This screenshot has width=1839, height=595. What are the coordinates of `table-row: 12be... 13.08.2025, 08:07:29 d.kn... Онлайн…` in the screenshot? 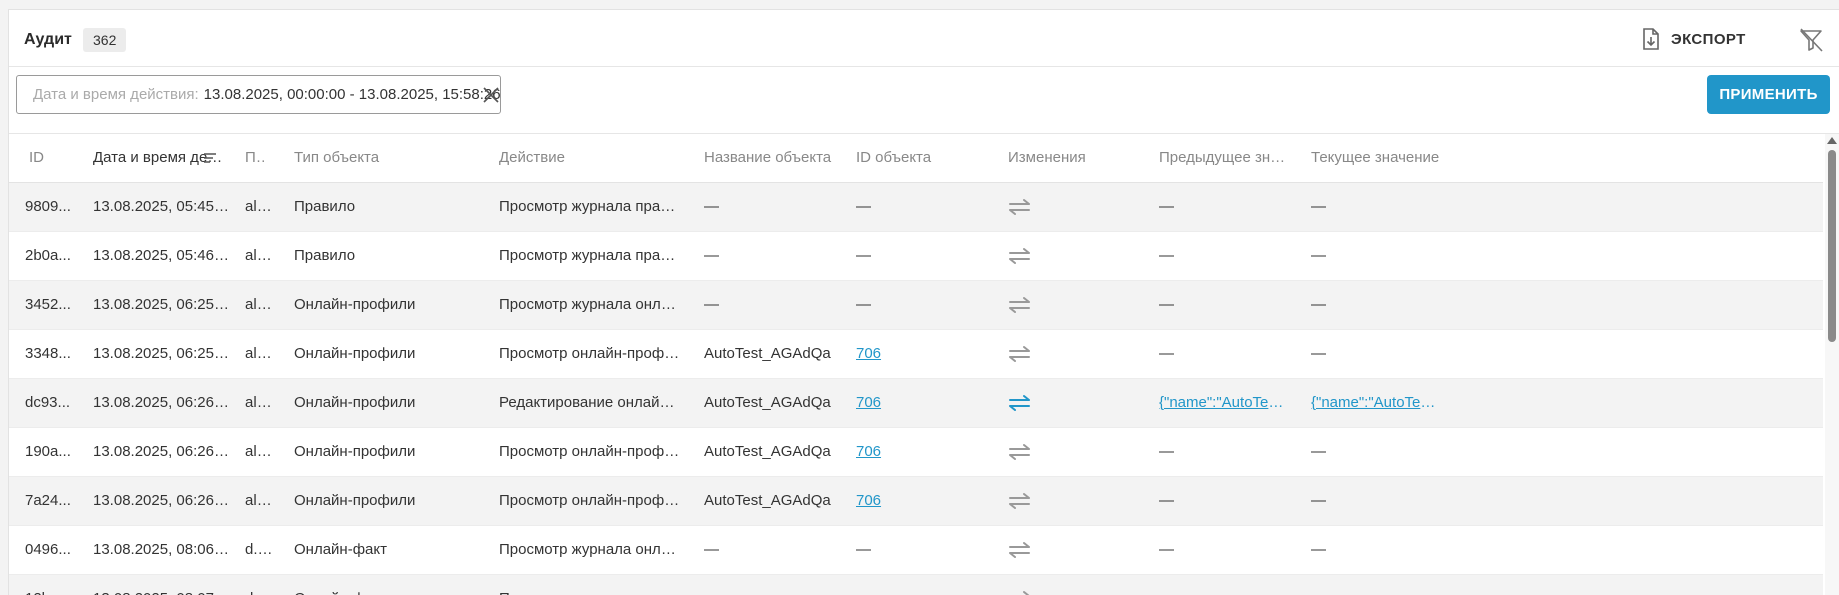 It's located at (916, 585).